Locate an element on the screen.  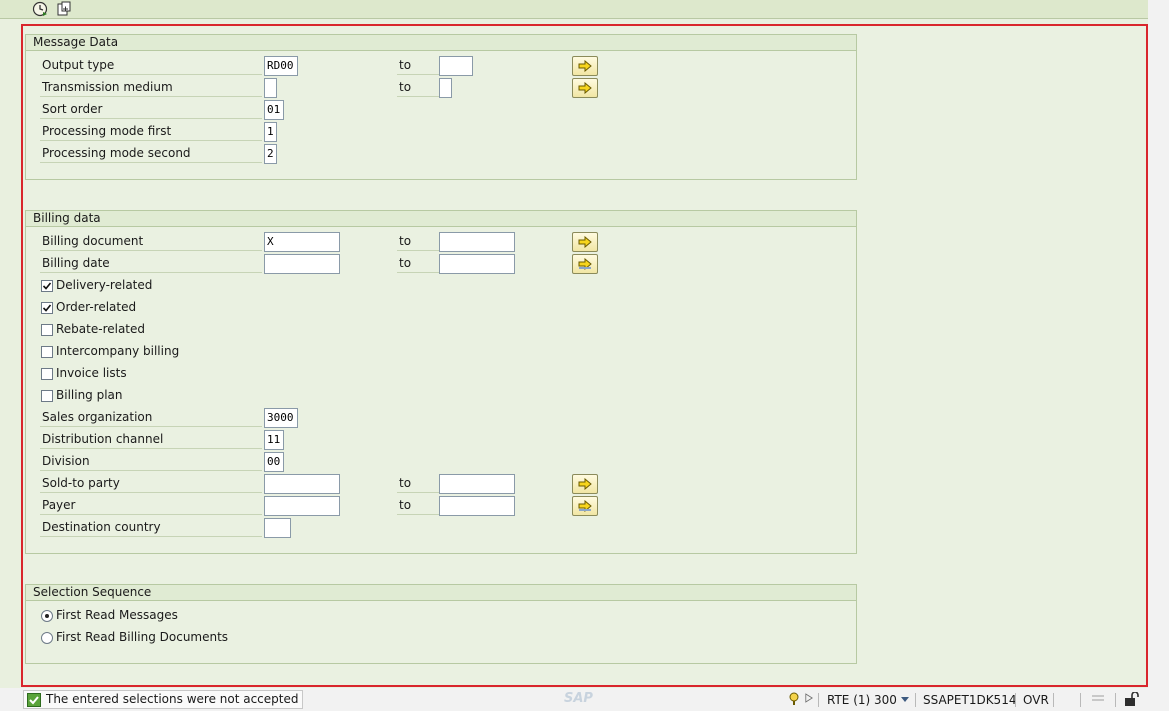
lock-icon is located at coordinates (1132, 699).